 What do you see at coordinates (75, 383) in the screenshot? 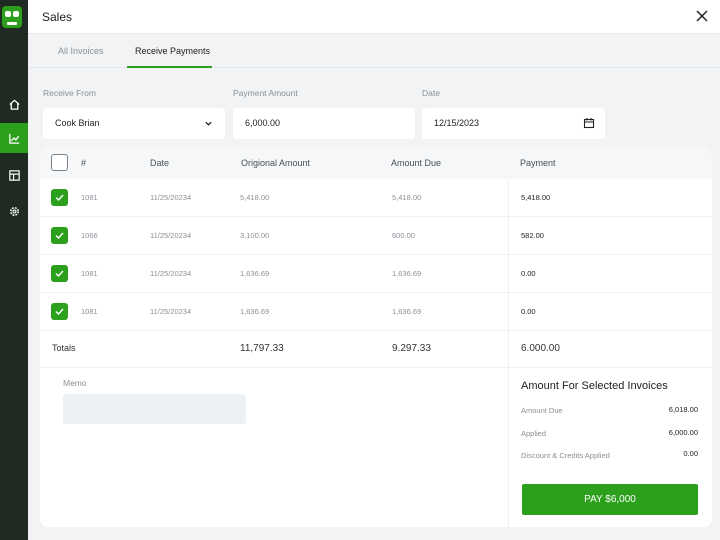
I see `memo-label: Memo` at bounding box center [75, 383].